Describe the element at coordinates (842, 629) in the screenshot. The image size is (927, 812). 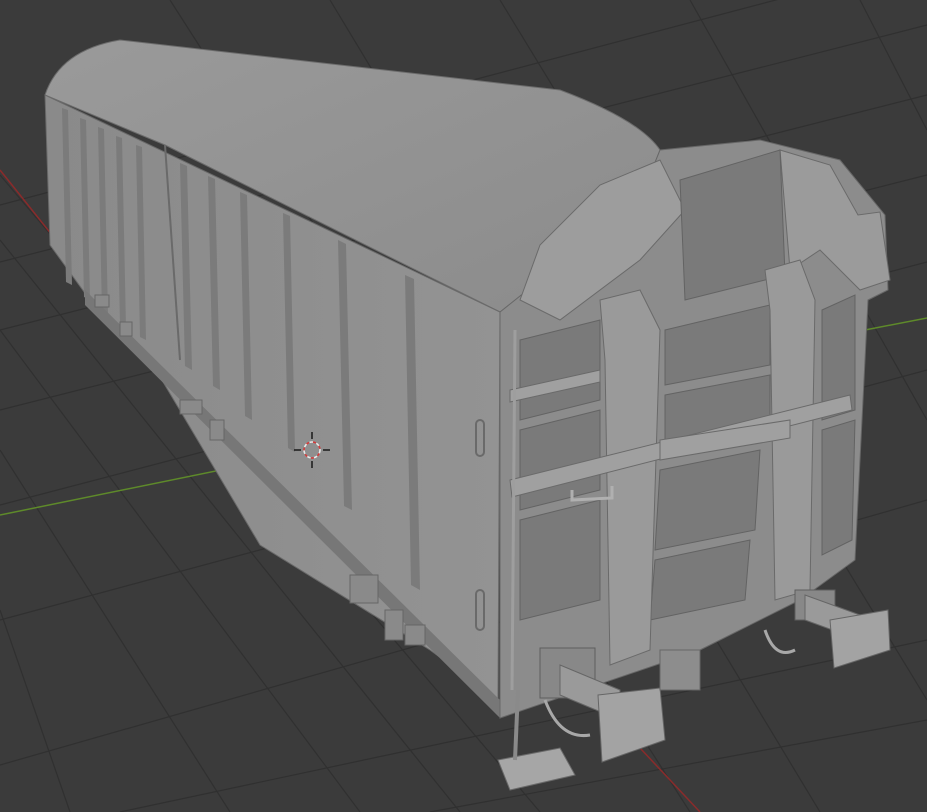
I see `right-buffer` at that location.